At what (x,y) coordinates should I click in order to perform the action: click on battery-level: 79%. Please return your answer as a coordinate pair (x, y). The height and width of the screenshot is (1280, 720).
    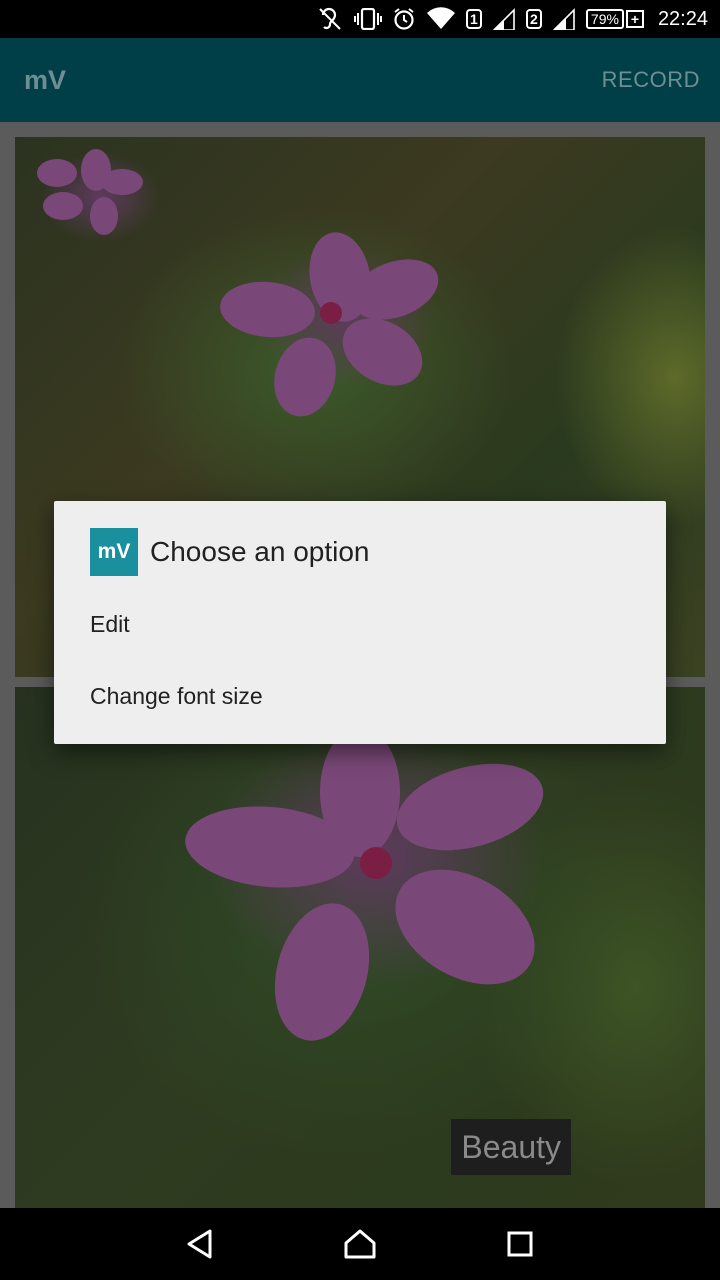
    Looking at the image, I should click on (604, 19).